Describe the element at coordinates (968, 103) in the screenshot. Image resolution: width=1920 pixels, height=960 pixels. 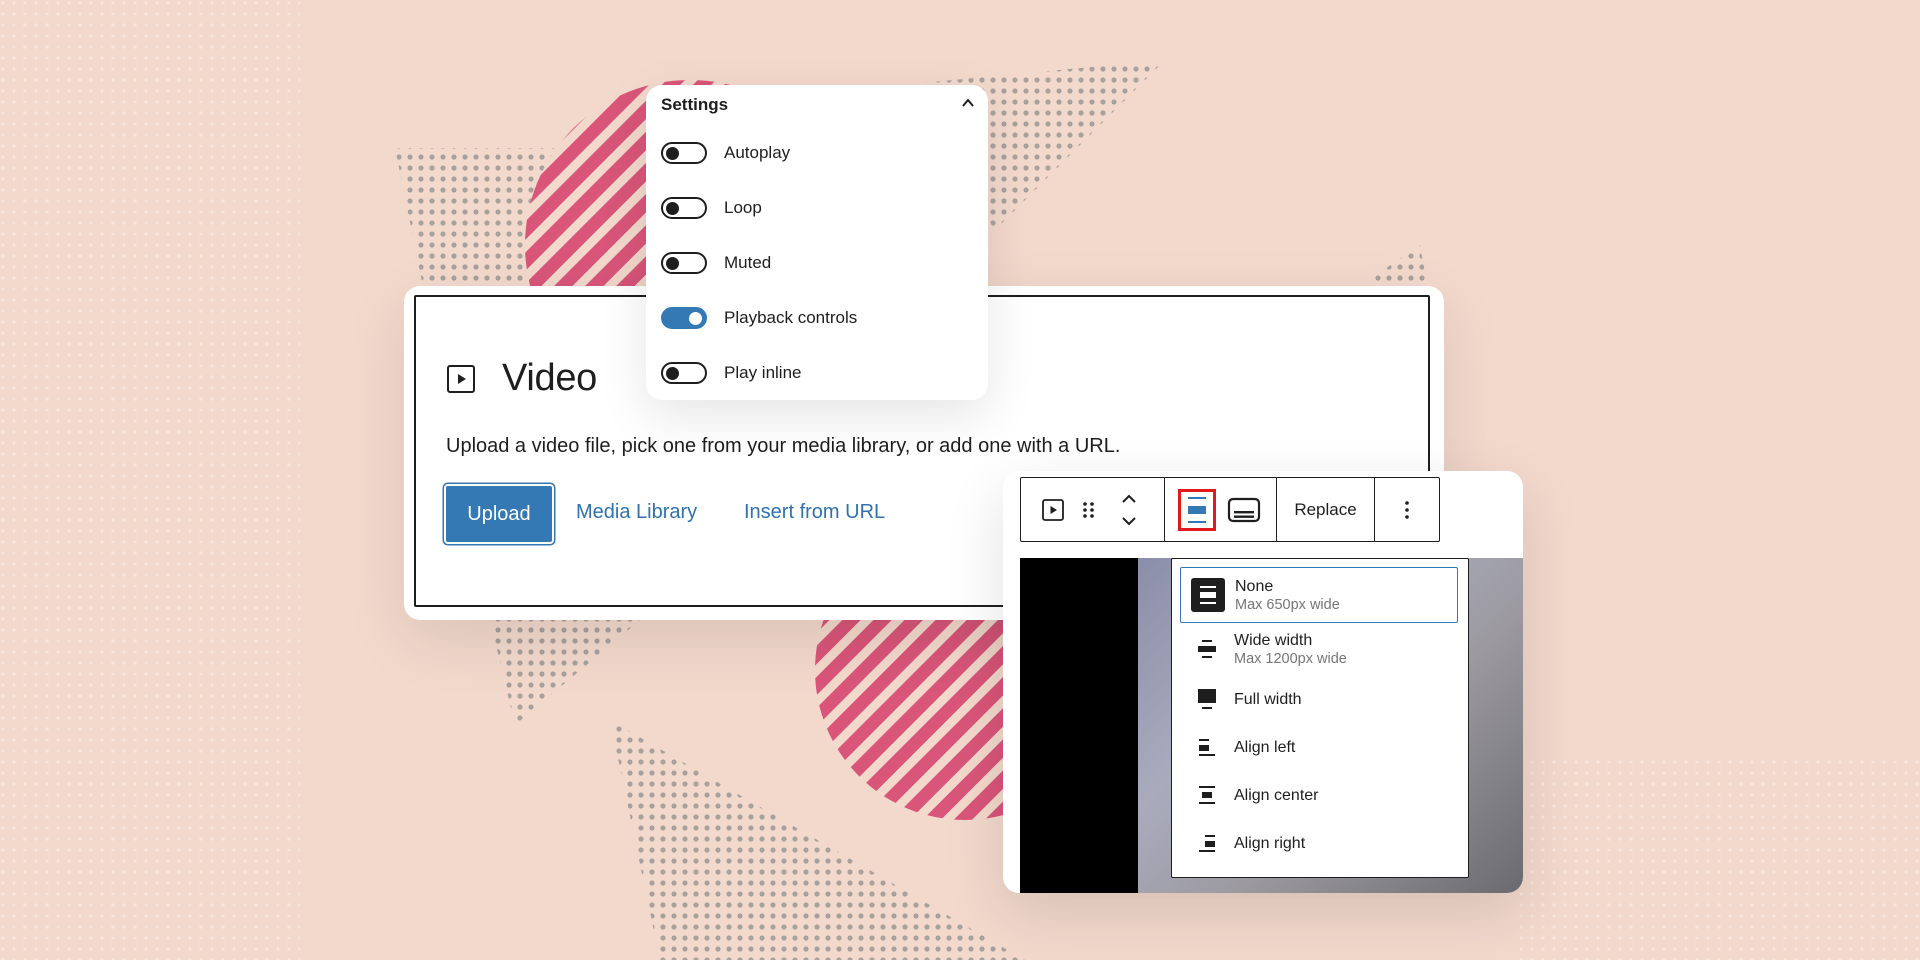
I see `chevron-up-icon` at that location.